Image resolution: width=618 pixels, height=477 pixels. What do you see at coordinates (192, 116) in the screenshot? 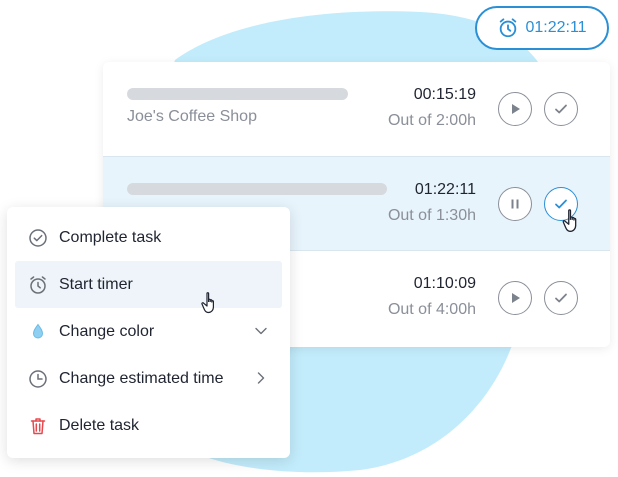
I see `task-project-name: Joe's Coffee Shop` at bounding box center [192, 116].